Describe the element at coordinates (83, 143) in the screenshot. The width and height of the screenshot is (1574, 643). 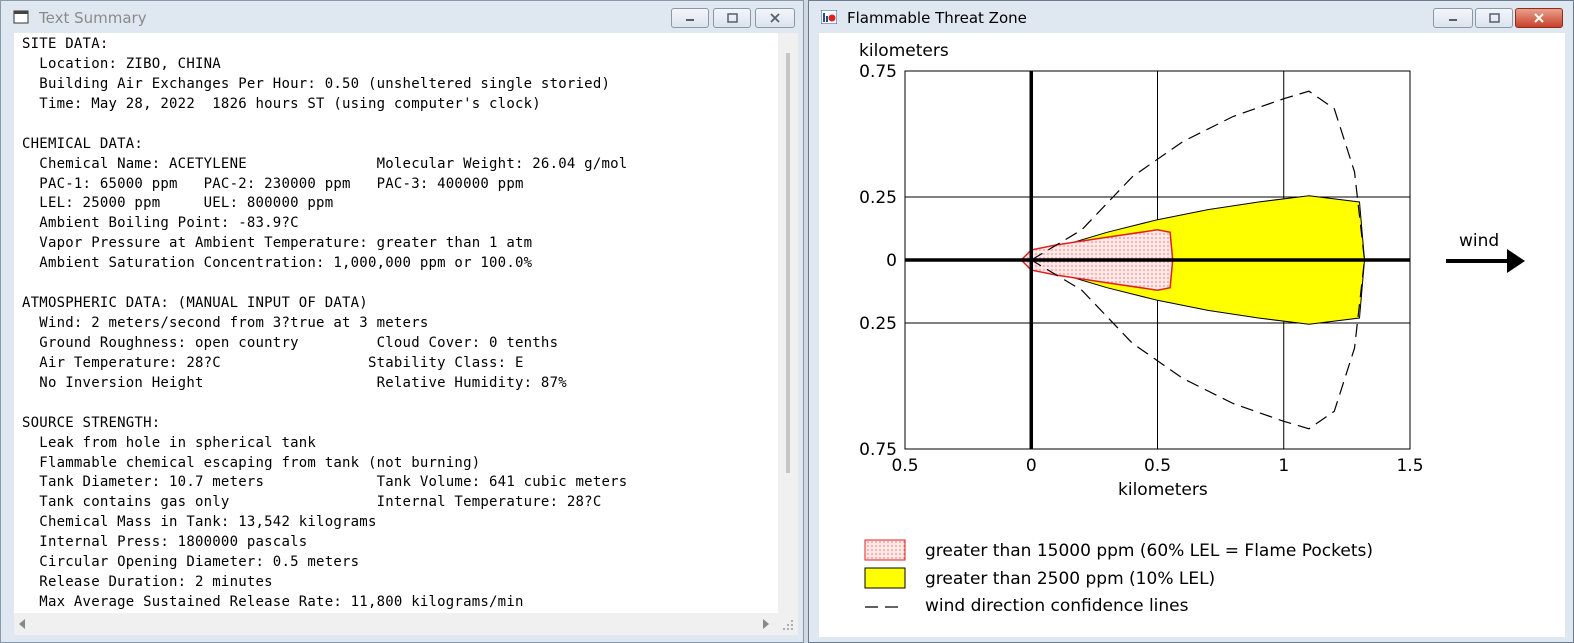
I see `summary-line: CHEMICAL DATA:` at that location.